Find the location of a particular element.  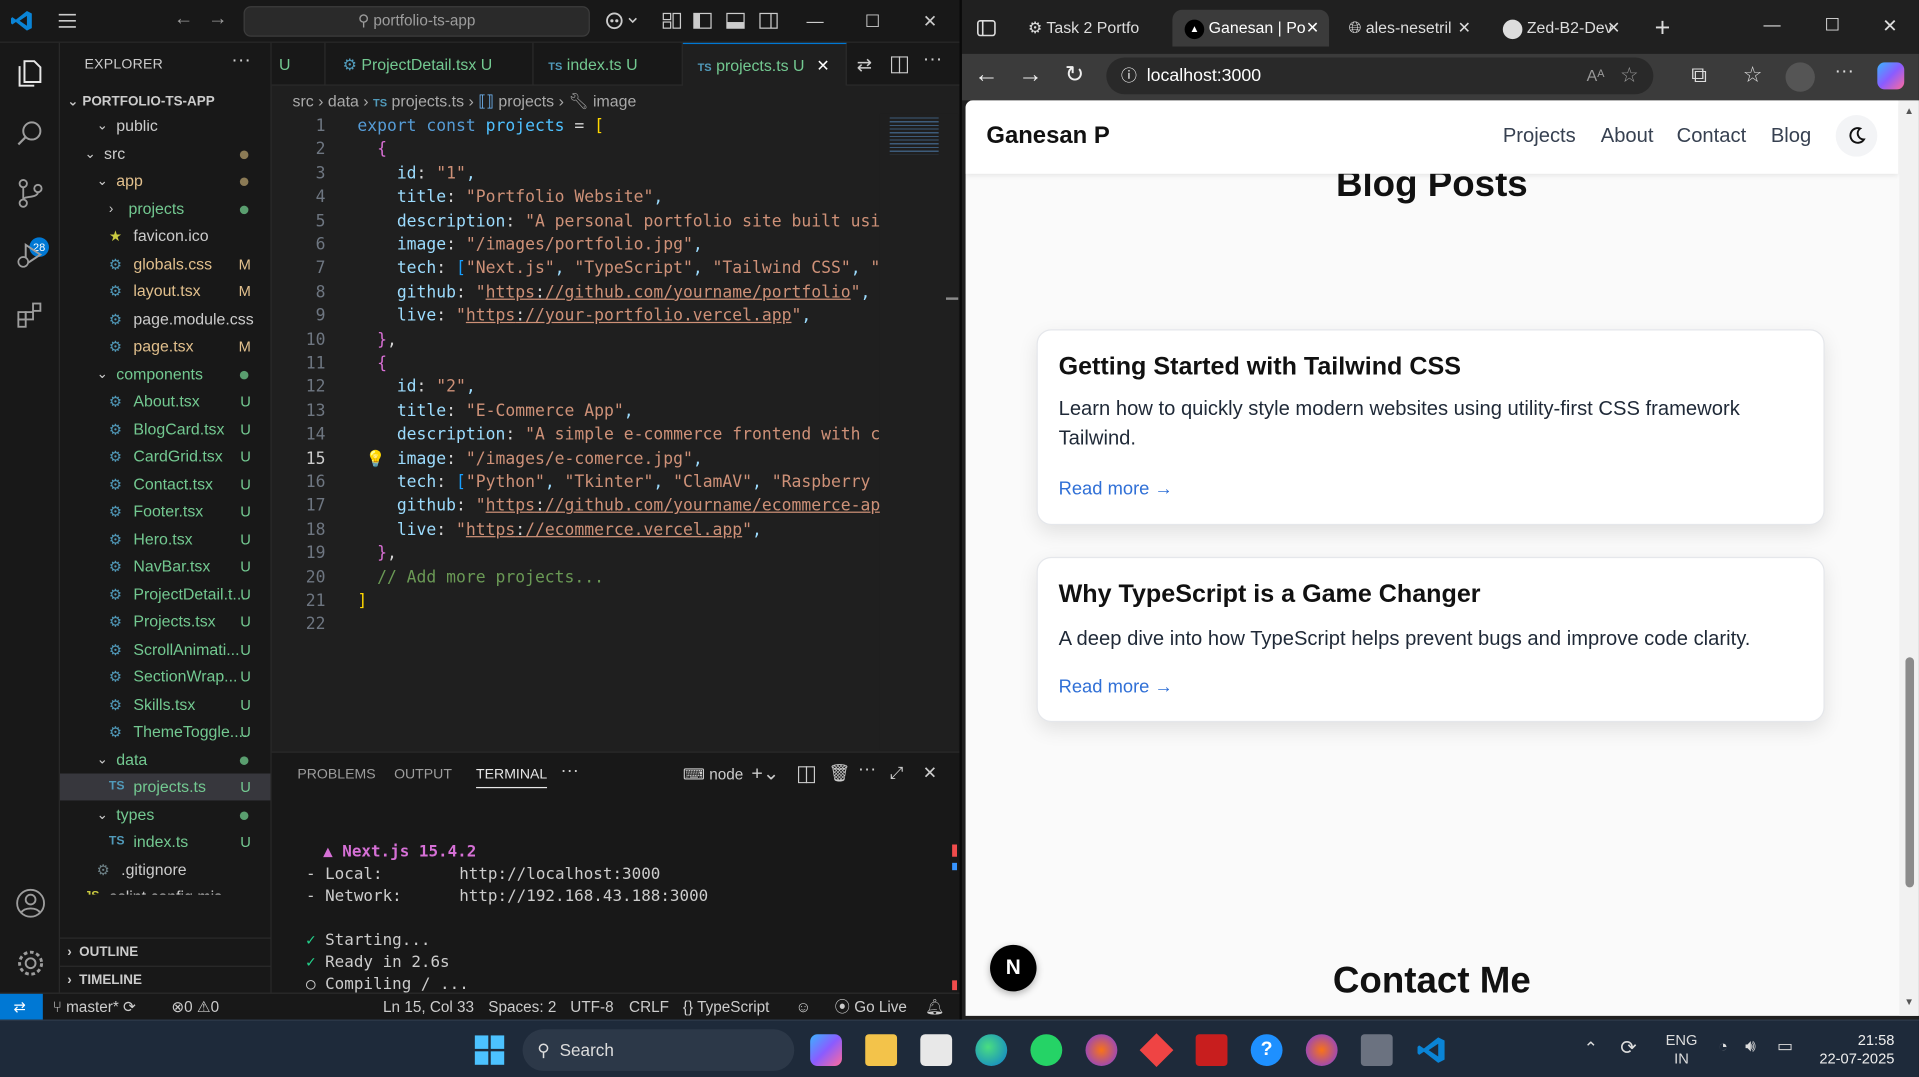

tree-item: ★ favicon.ico is located at coordinates (165, 236).